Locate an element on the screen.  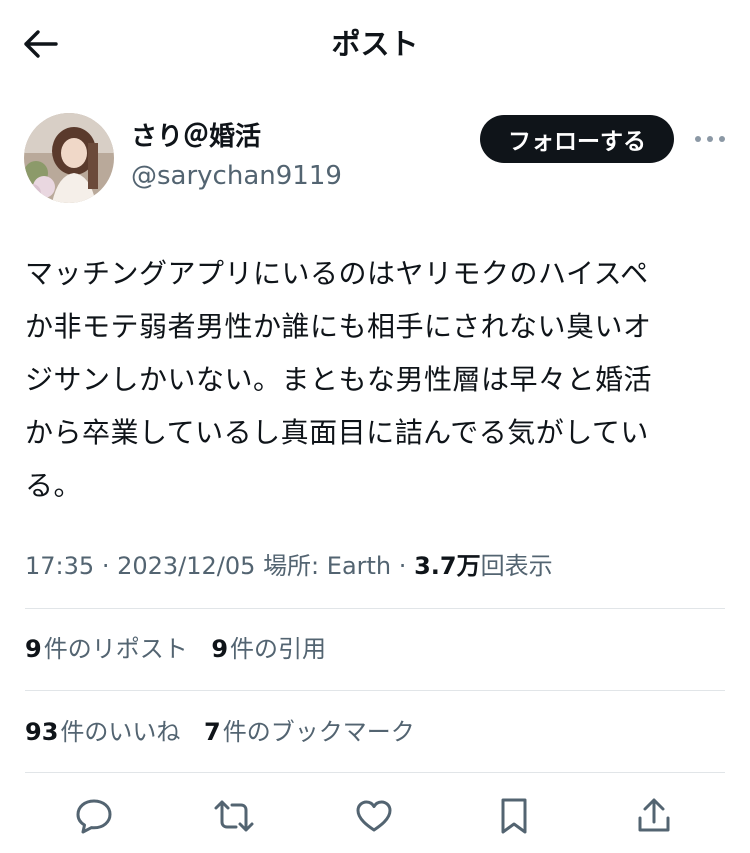
follow-button: フォローする is located at coordinates (577, 139).